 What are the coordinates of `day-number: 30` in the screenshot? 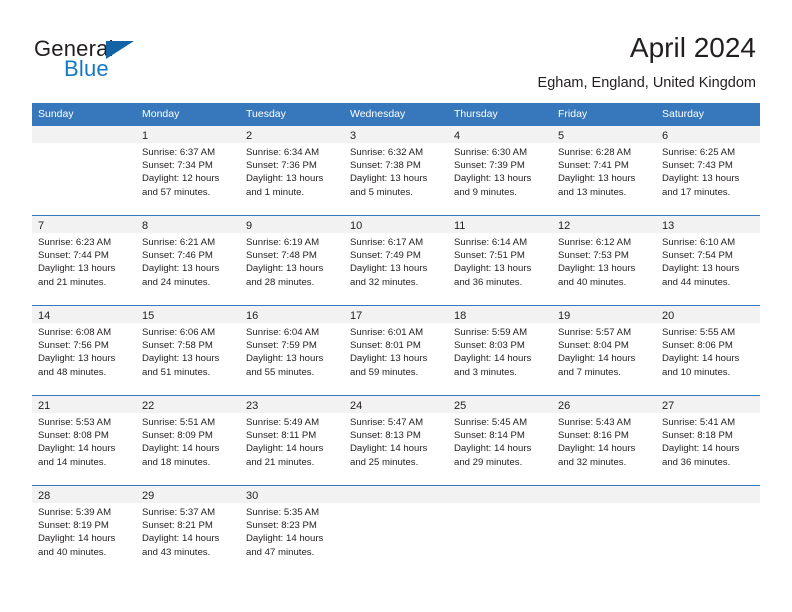 It's located at (252, 496).